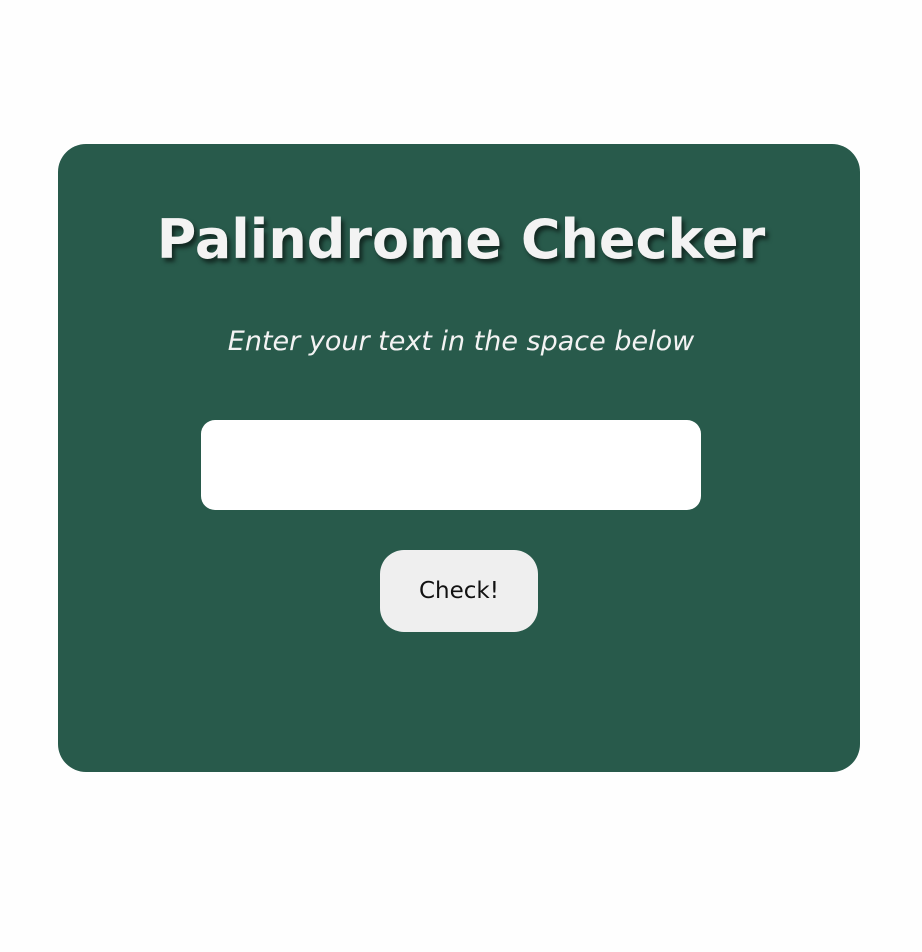  I want to click on check-button: Check!, so click(459, 591).